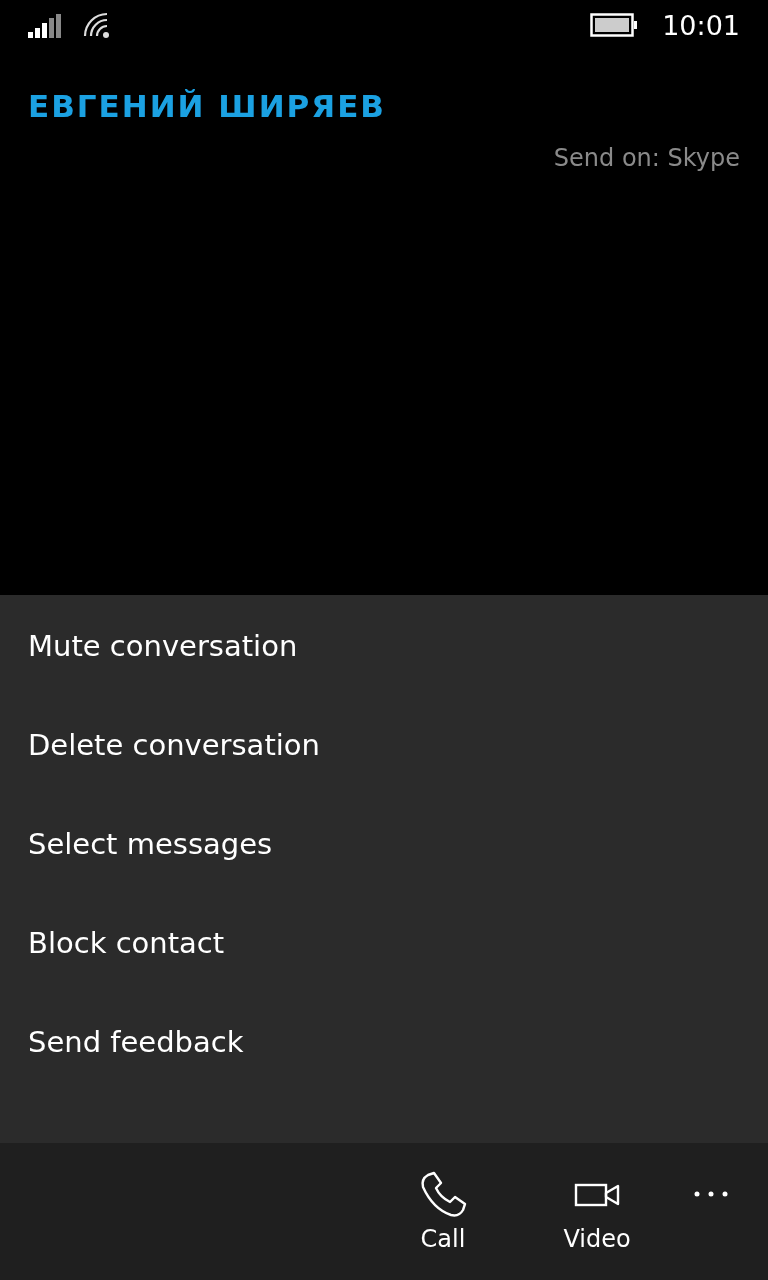 The image size is (768, 1280). Describe the element at coordinates (44, 26) in the screenshot. I see `signal-icon` at that location.